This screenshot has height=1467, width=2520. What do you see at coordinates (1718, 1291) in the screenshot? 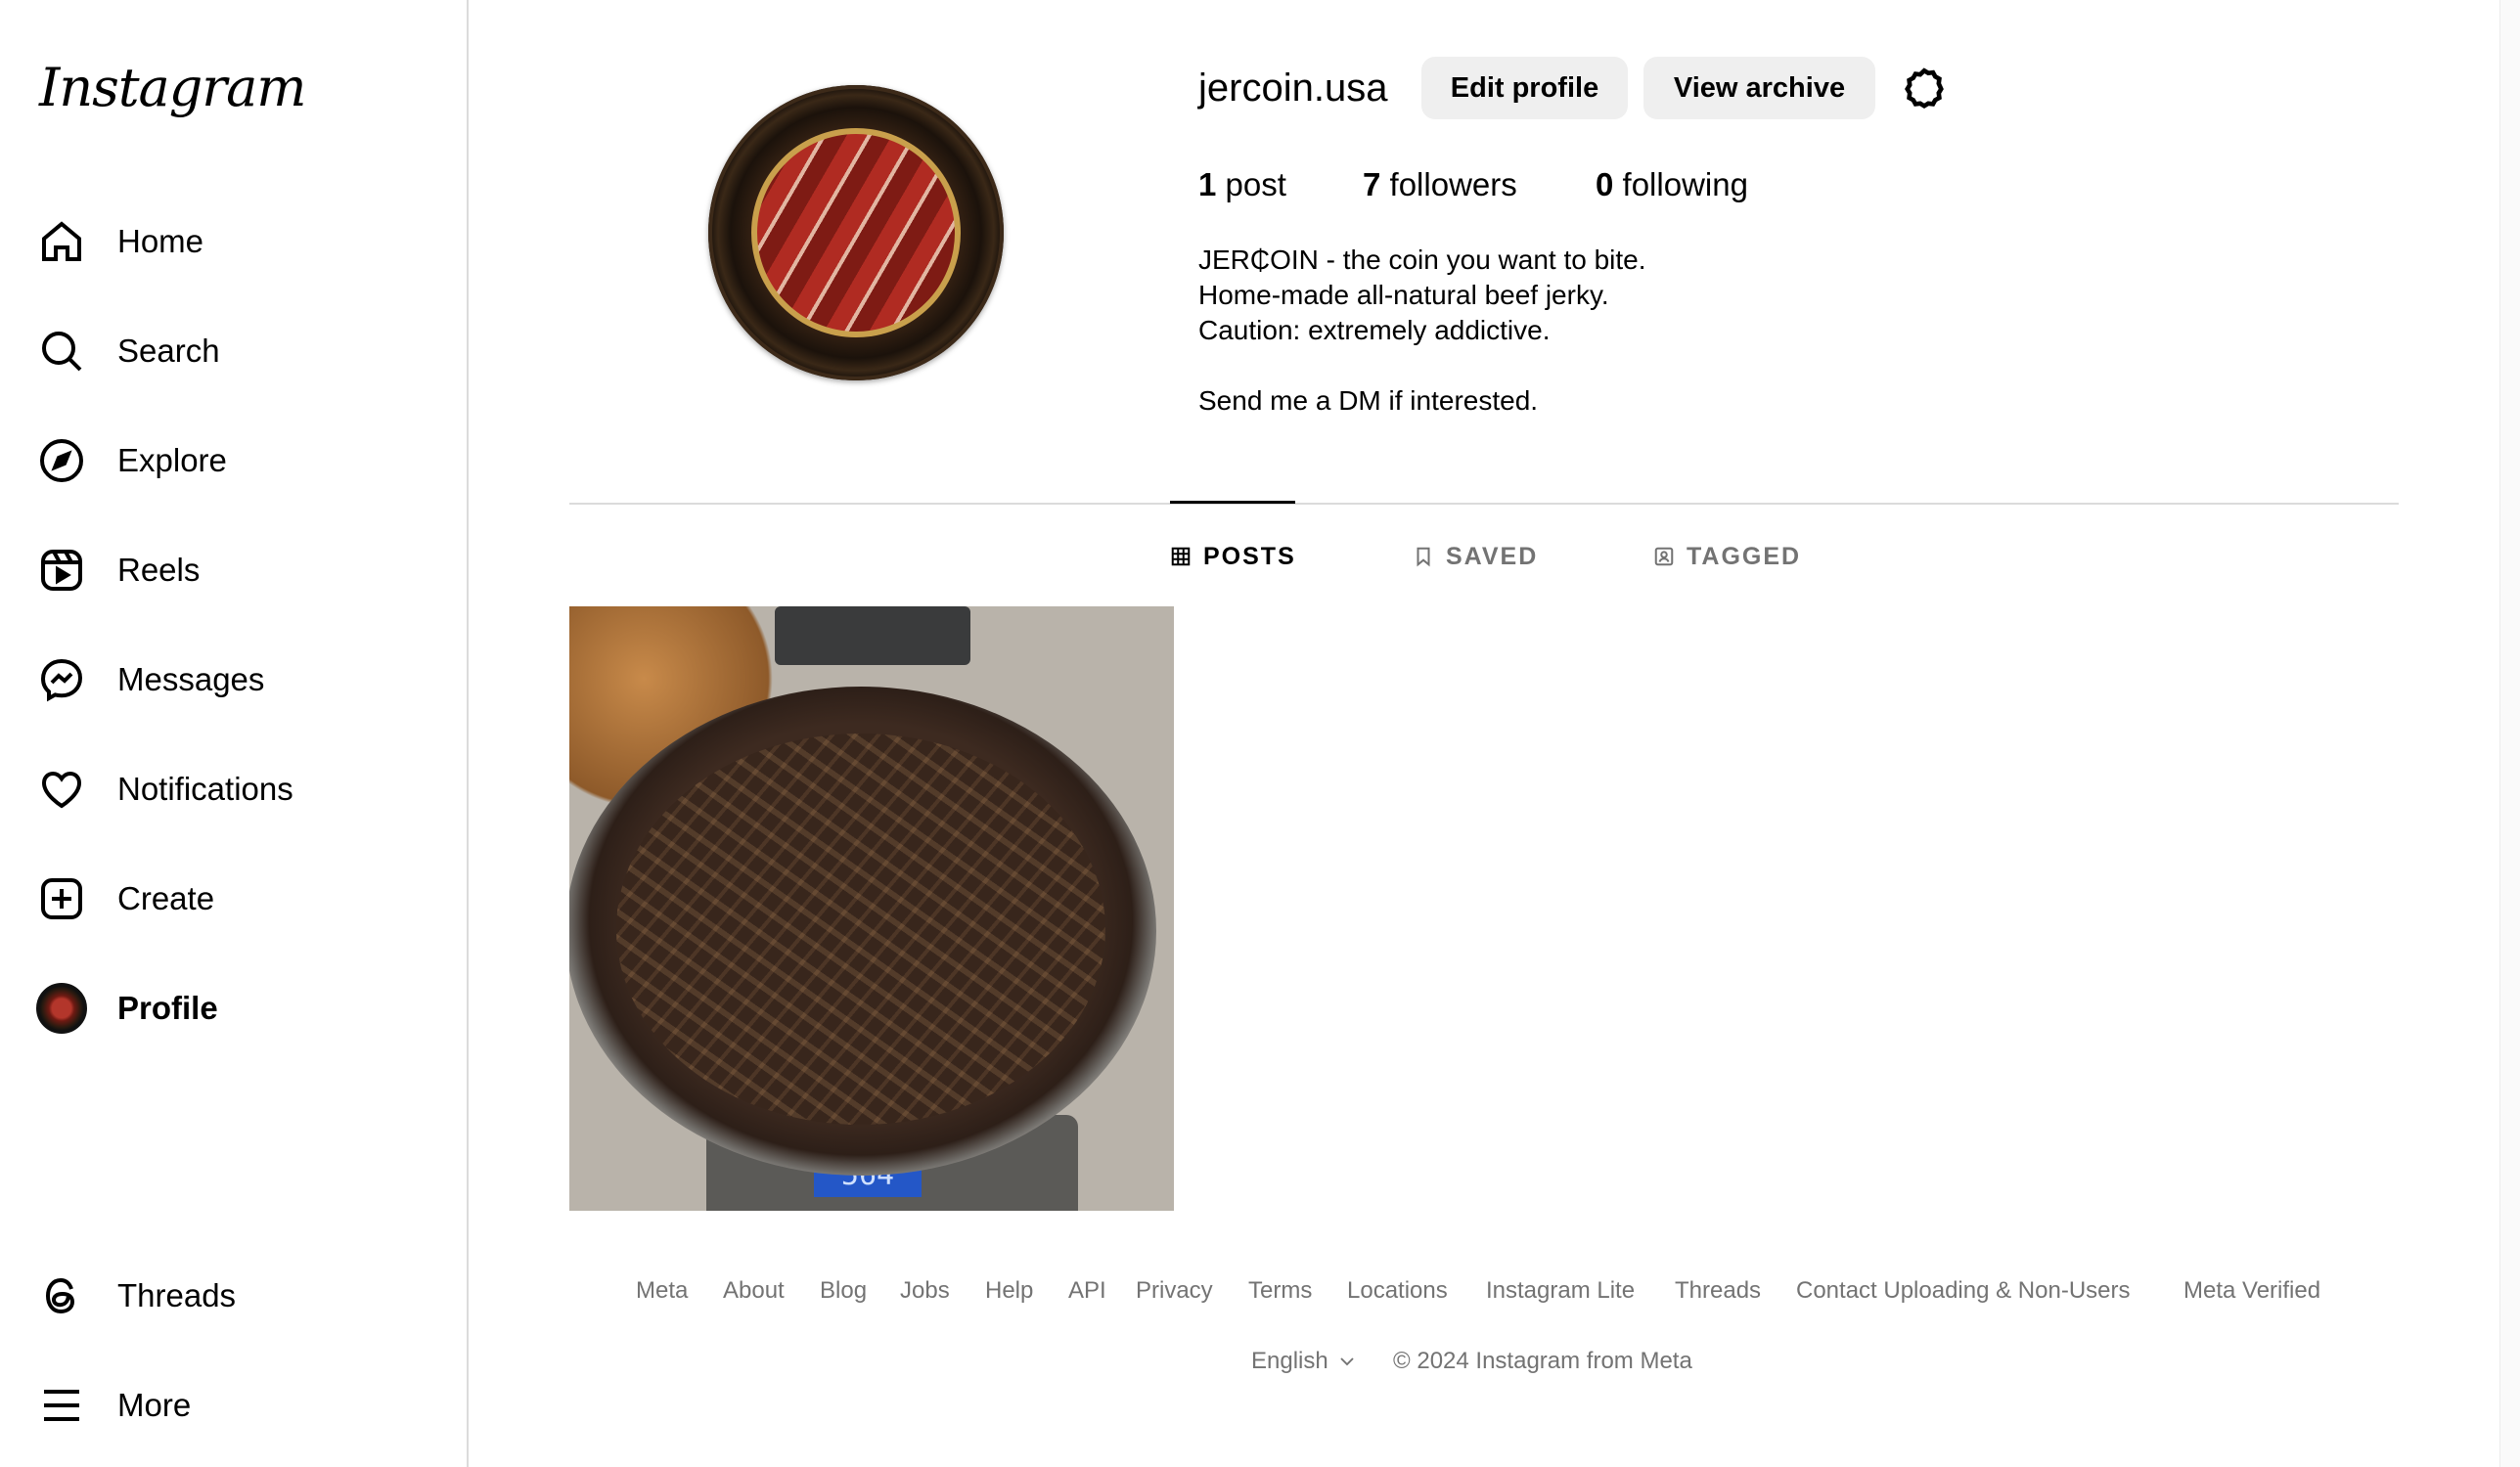
I see `footer-link: Threads` at bounding box center [1718, 1291].